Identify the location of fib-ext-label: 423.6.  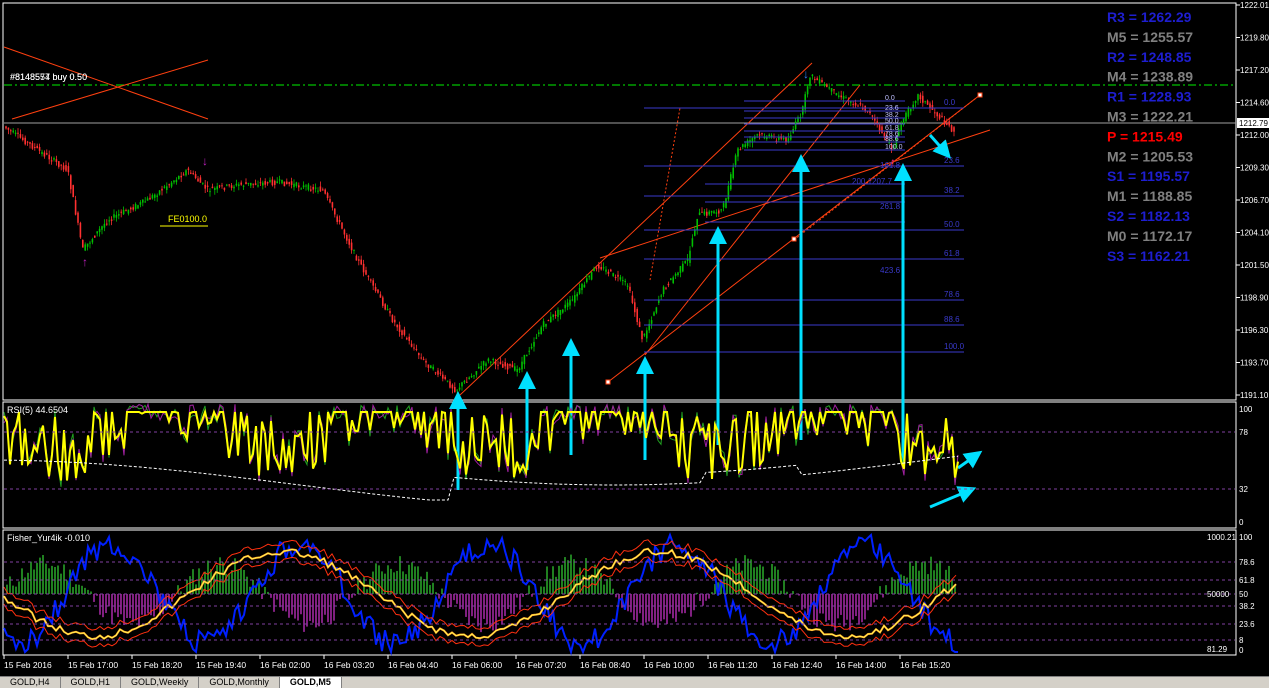
(890, 270).